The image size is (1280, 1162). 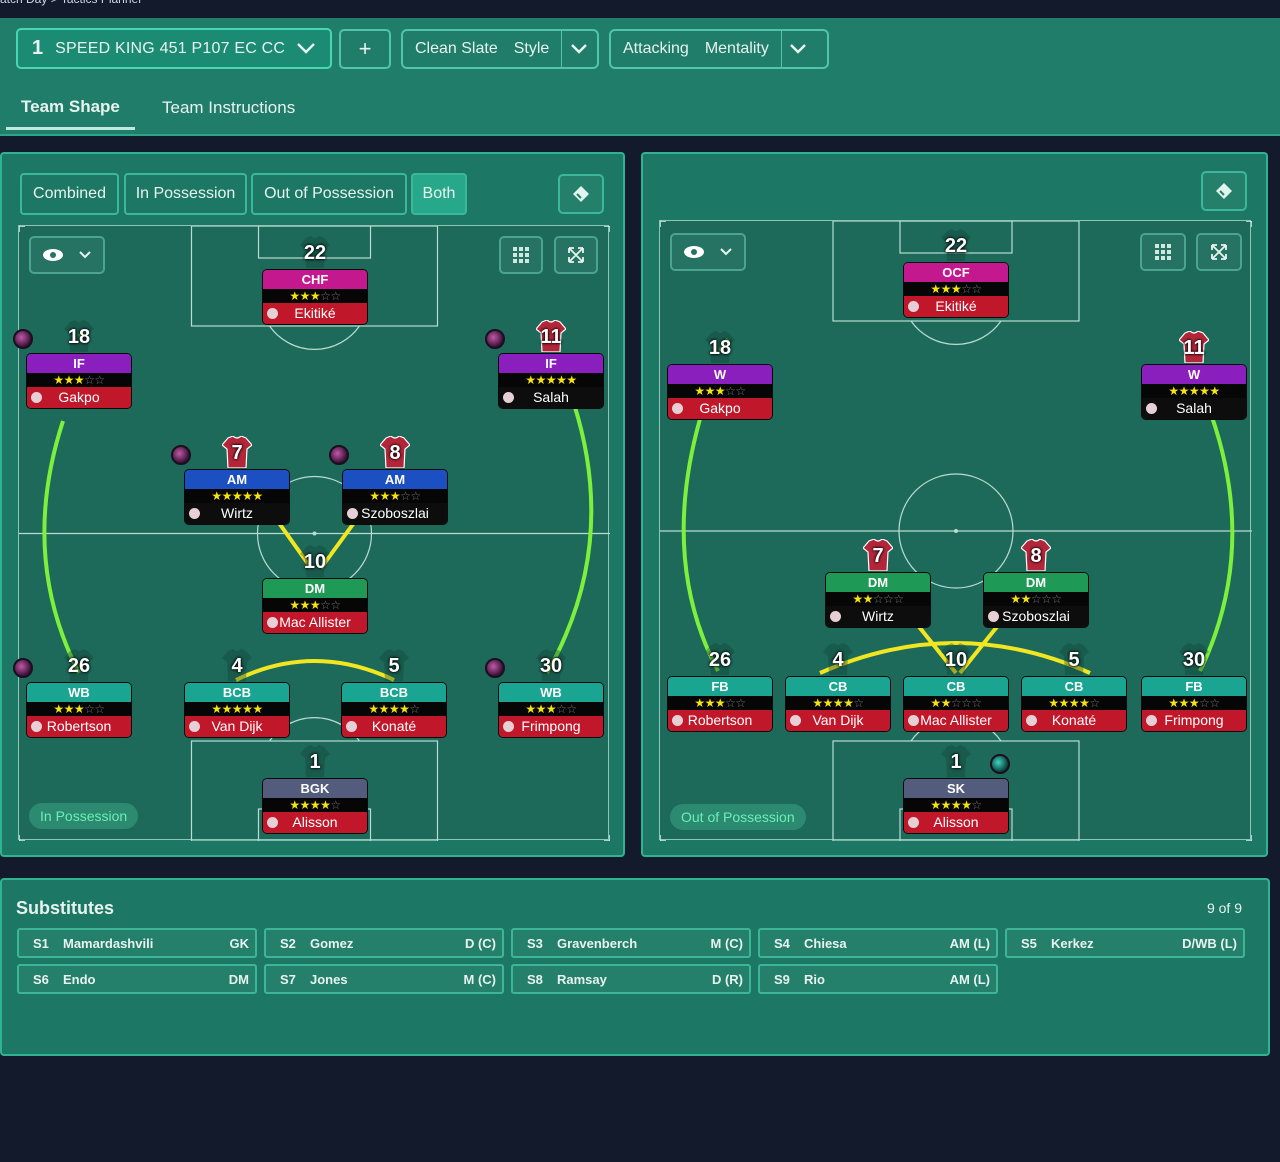 I want to click on player-card: 18 W ★★★☆☆ Gakpo, so click(x=720, y=375).